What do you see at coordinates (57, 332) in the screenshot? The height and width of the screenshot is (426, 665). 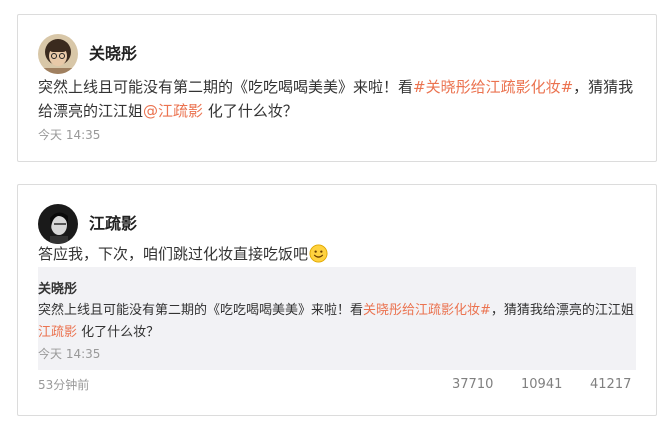 I see `mention-link: 江疏影` at bounding box center [57, 332].